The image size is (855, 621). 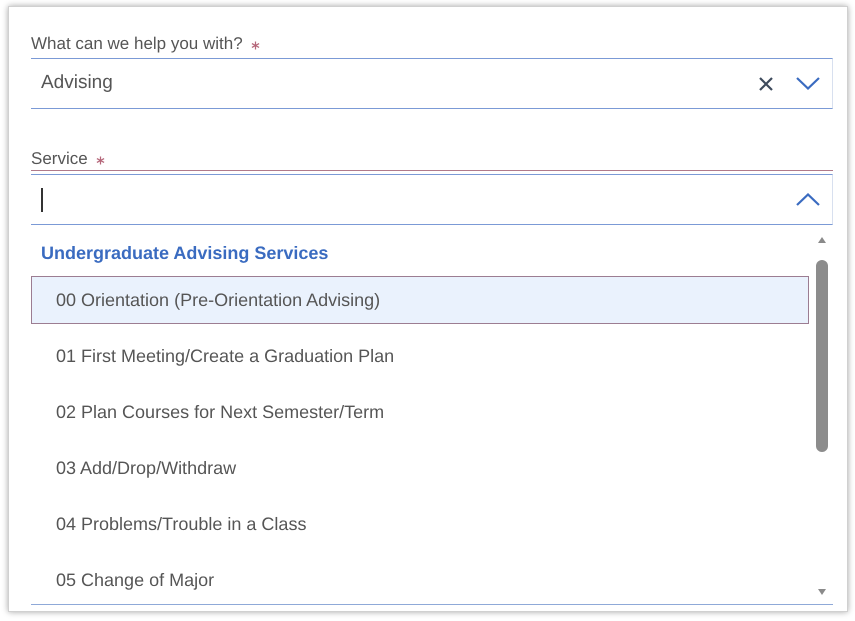 I want to click on select-field: Advising, so click(x=432, y=83).